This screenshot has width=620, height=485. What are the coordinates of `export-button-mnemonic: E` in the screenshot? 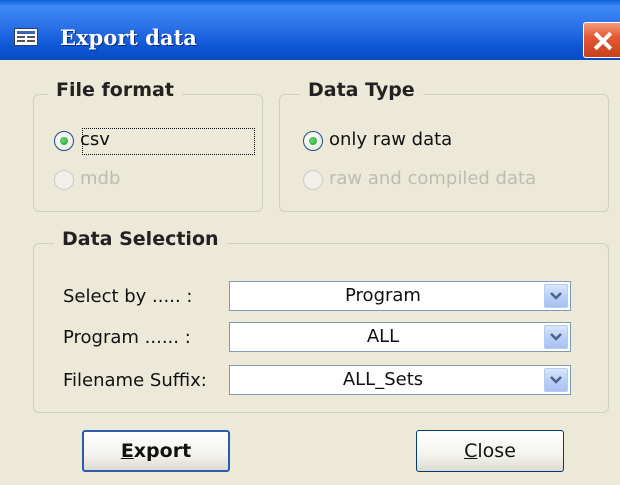 It's located at (127, 451).